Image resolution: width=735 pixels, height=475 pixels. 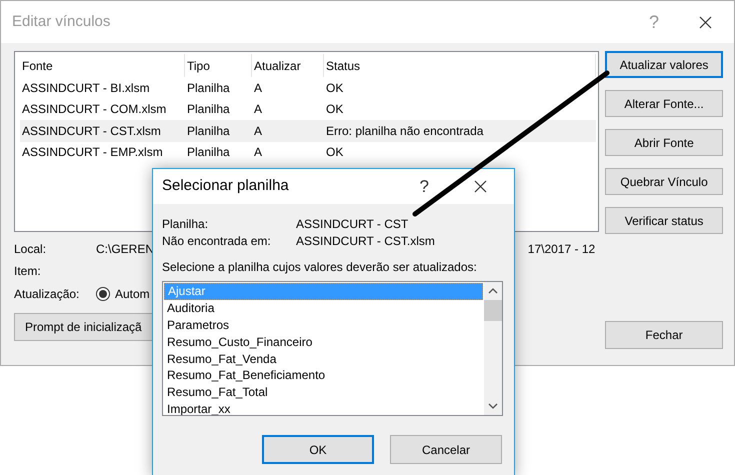 I want to click on sheet-item: Resumo_Fat_Beneficiamento, so click(x=323, y=375).